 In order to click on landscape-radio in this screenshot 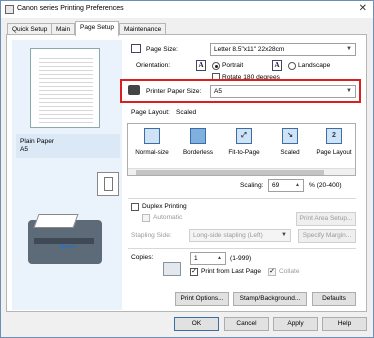, I will do `click(292, 66)`.